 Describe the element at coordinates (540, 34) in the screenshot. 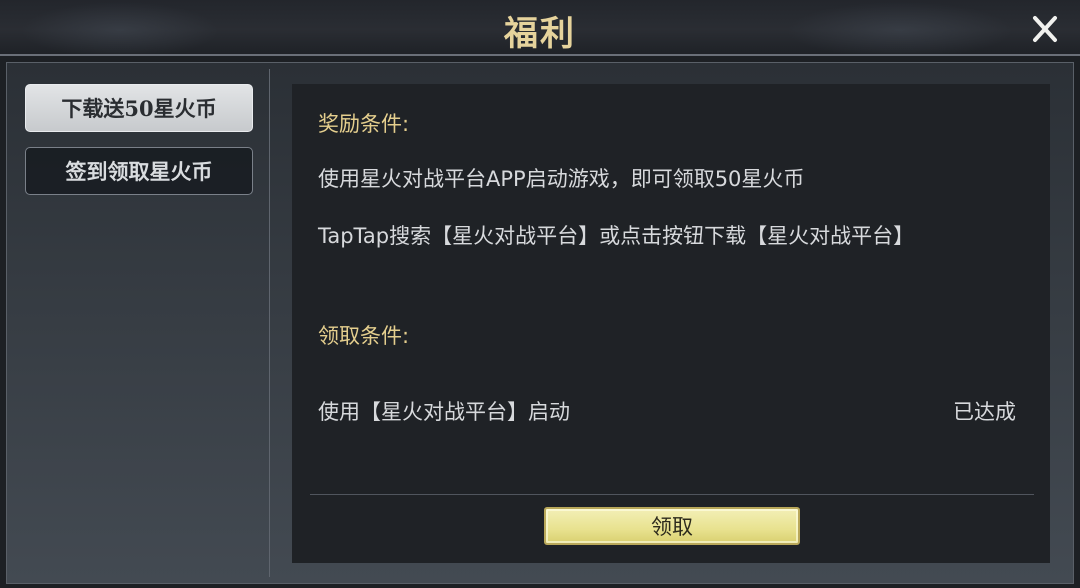

I see `page-title: 福利` at that location.